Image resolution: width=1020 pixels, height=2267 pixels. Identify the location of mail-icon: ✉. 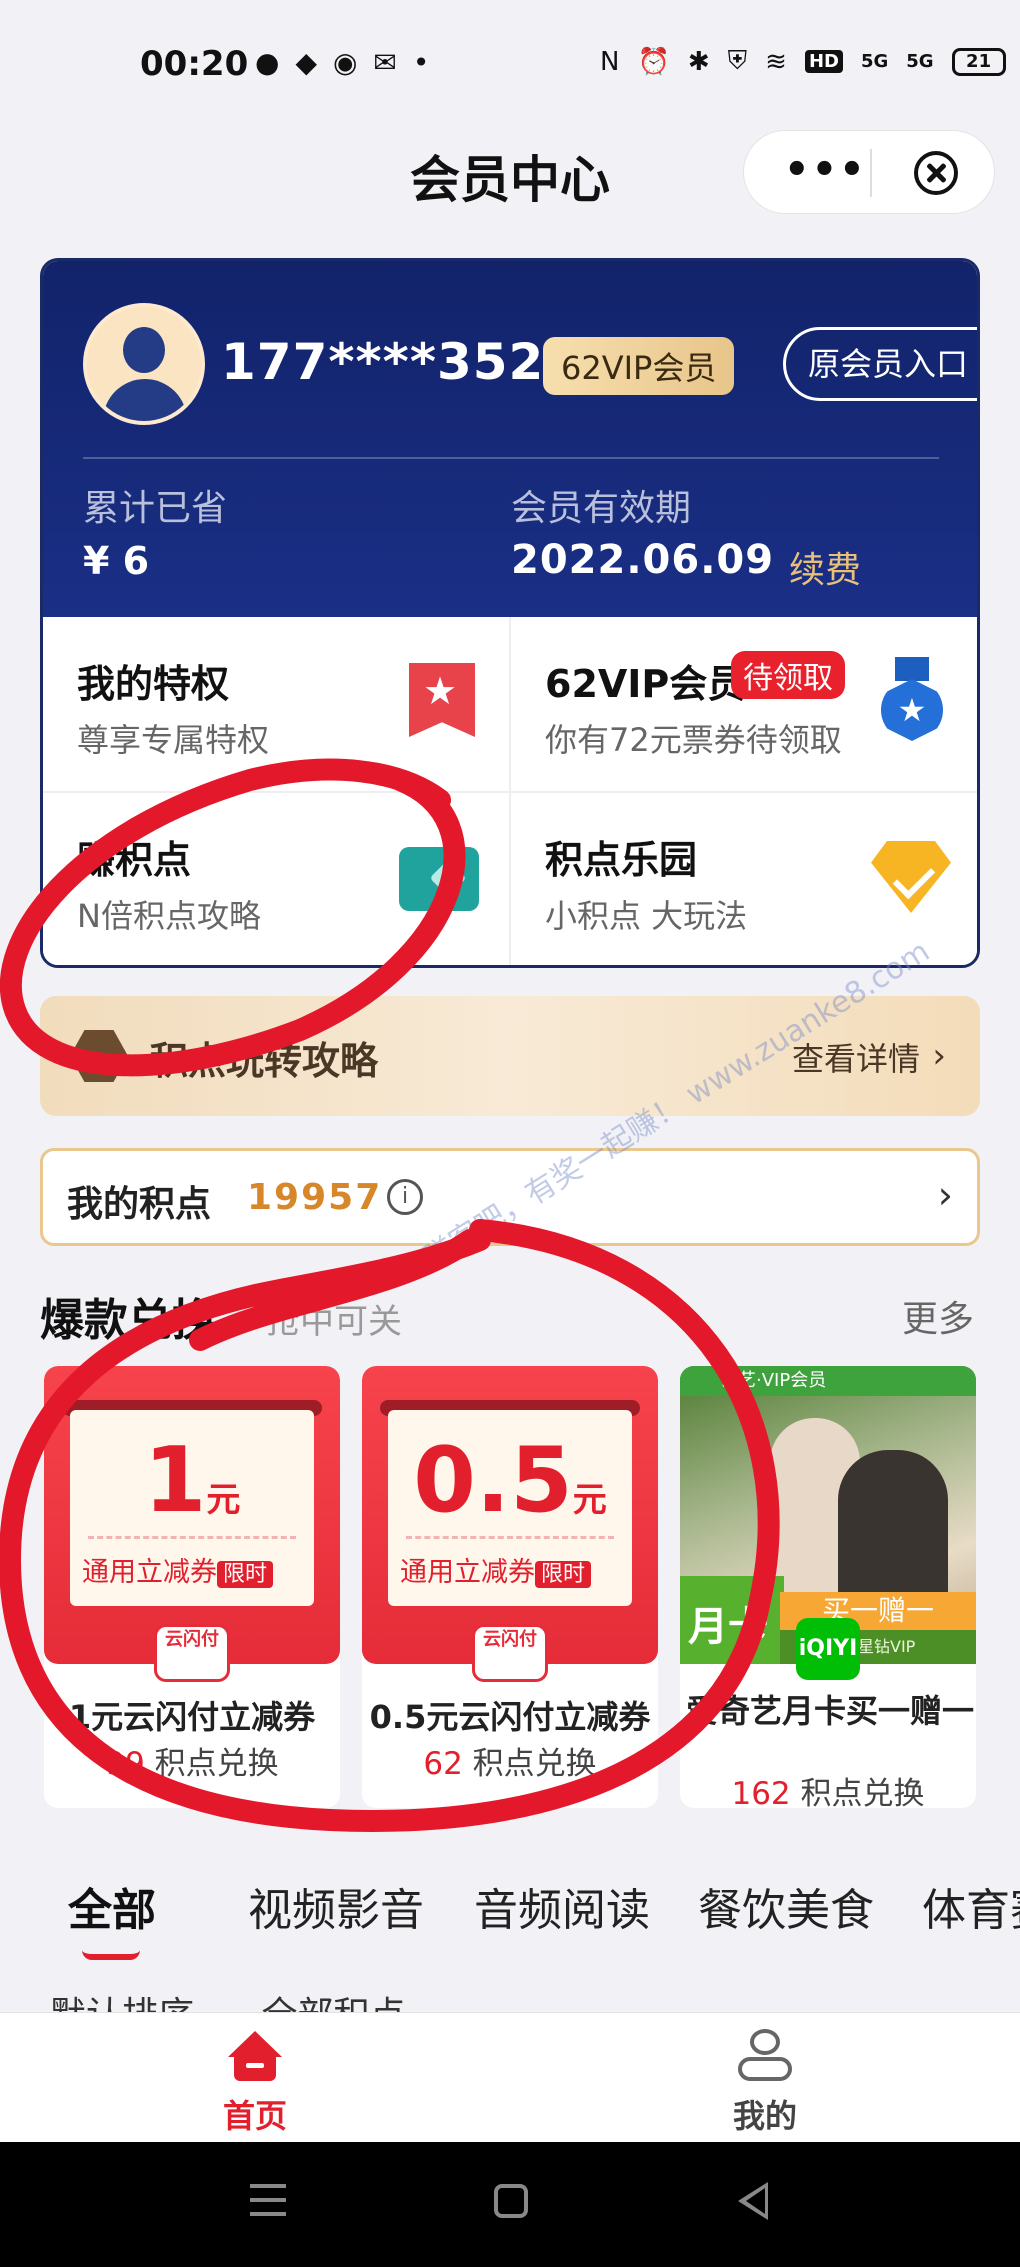
(385, 62).